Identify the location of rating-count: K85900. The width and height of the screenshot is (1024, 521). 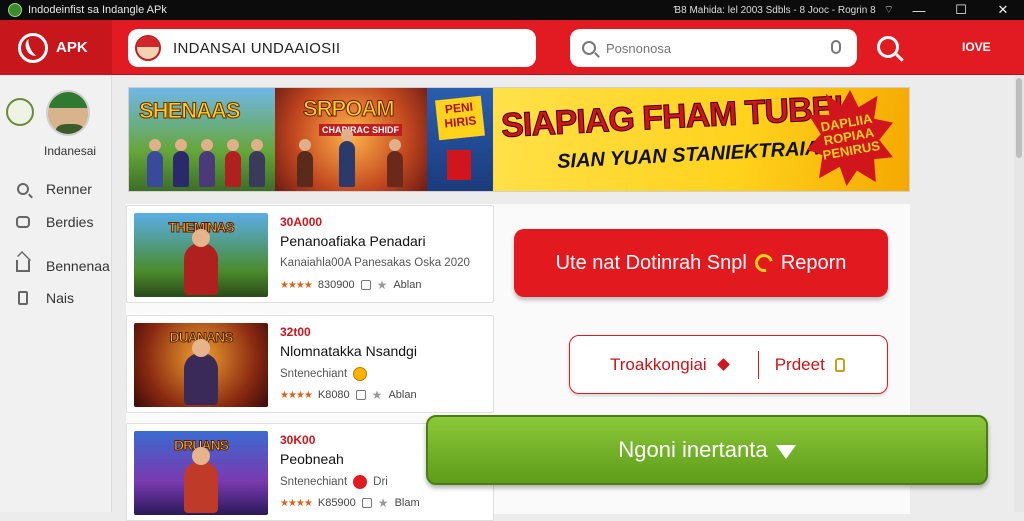
(336, 503).